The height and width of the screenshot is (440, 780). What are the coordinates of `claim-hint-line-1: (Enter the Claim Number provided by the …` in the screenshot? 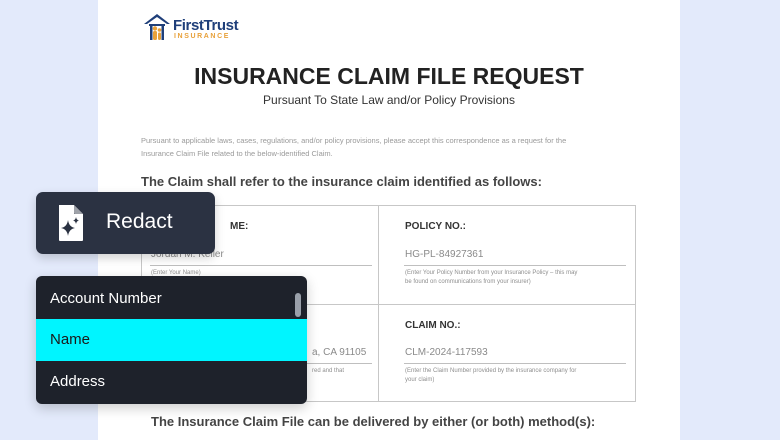 It's located at (491, 371).